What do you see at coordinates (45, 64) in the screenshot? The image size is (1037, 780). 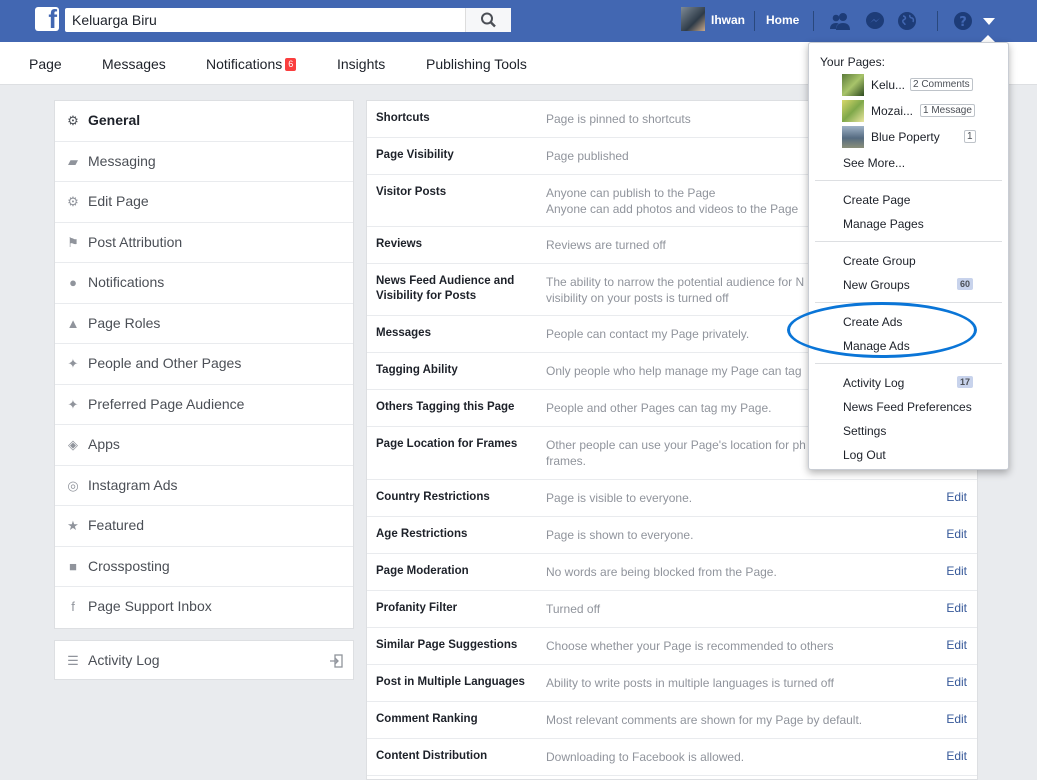 I see `tab-page: Page` at bounding box center [45, 64].